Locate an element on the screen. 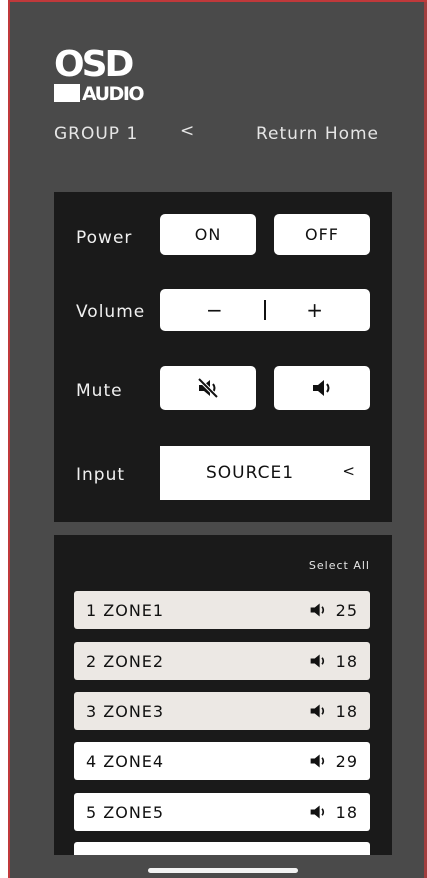 This screenshot has height=878, width=427. zone-volume: 25 is located at coordinates (346, 610).